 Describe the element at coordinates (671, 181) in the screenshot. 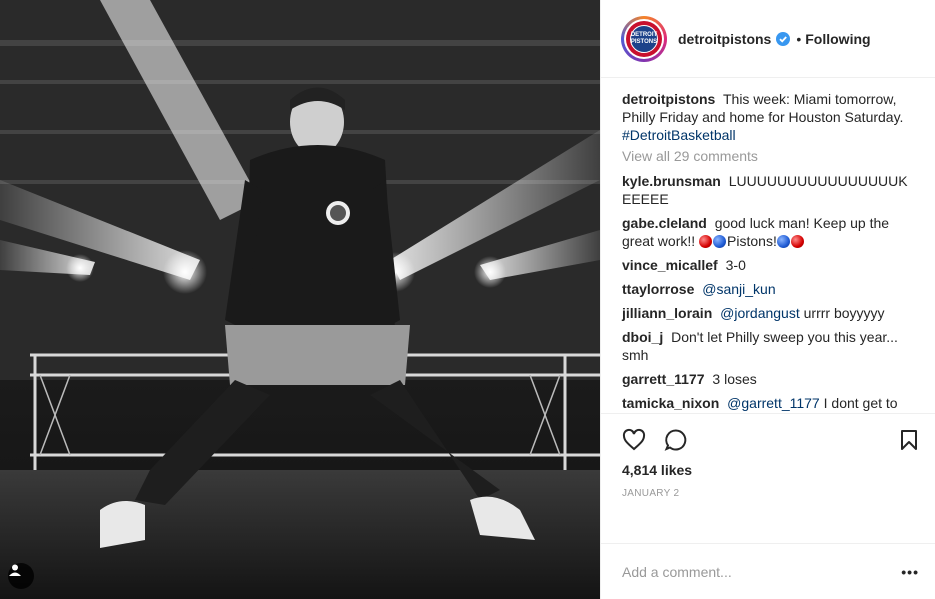

I see `comment-username: kyle.brunsman` at that location.